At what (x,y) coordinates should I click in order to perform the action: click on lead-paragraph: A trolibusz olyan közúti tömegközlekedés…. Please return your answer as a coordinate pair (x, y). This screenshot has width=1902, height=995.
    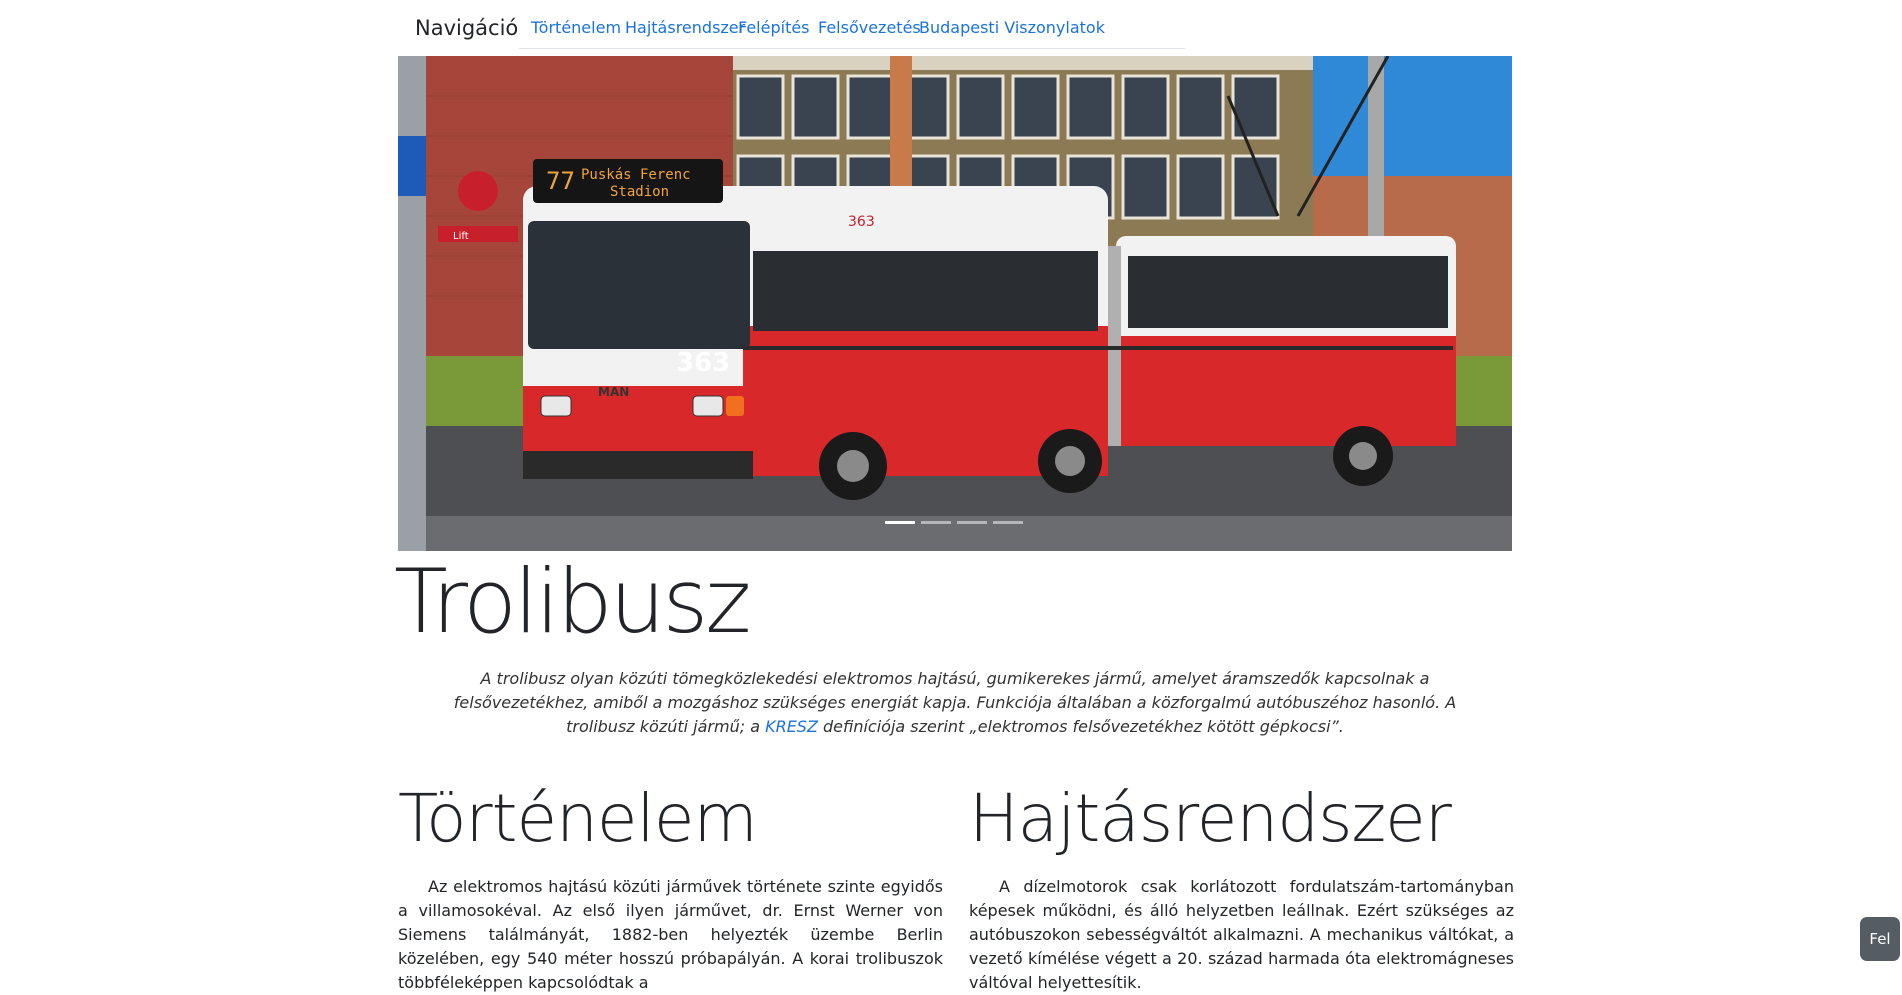
    Looking at the image, I should click on (955, 703).